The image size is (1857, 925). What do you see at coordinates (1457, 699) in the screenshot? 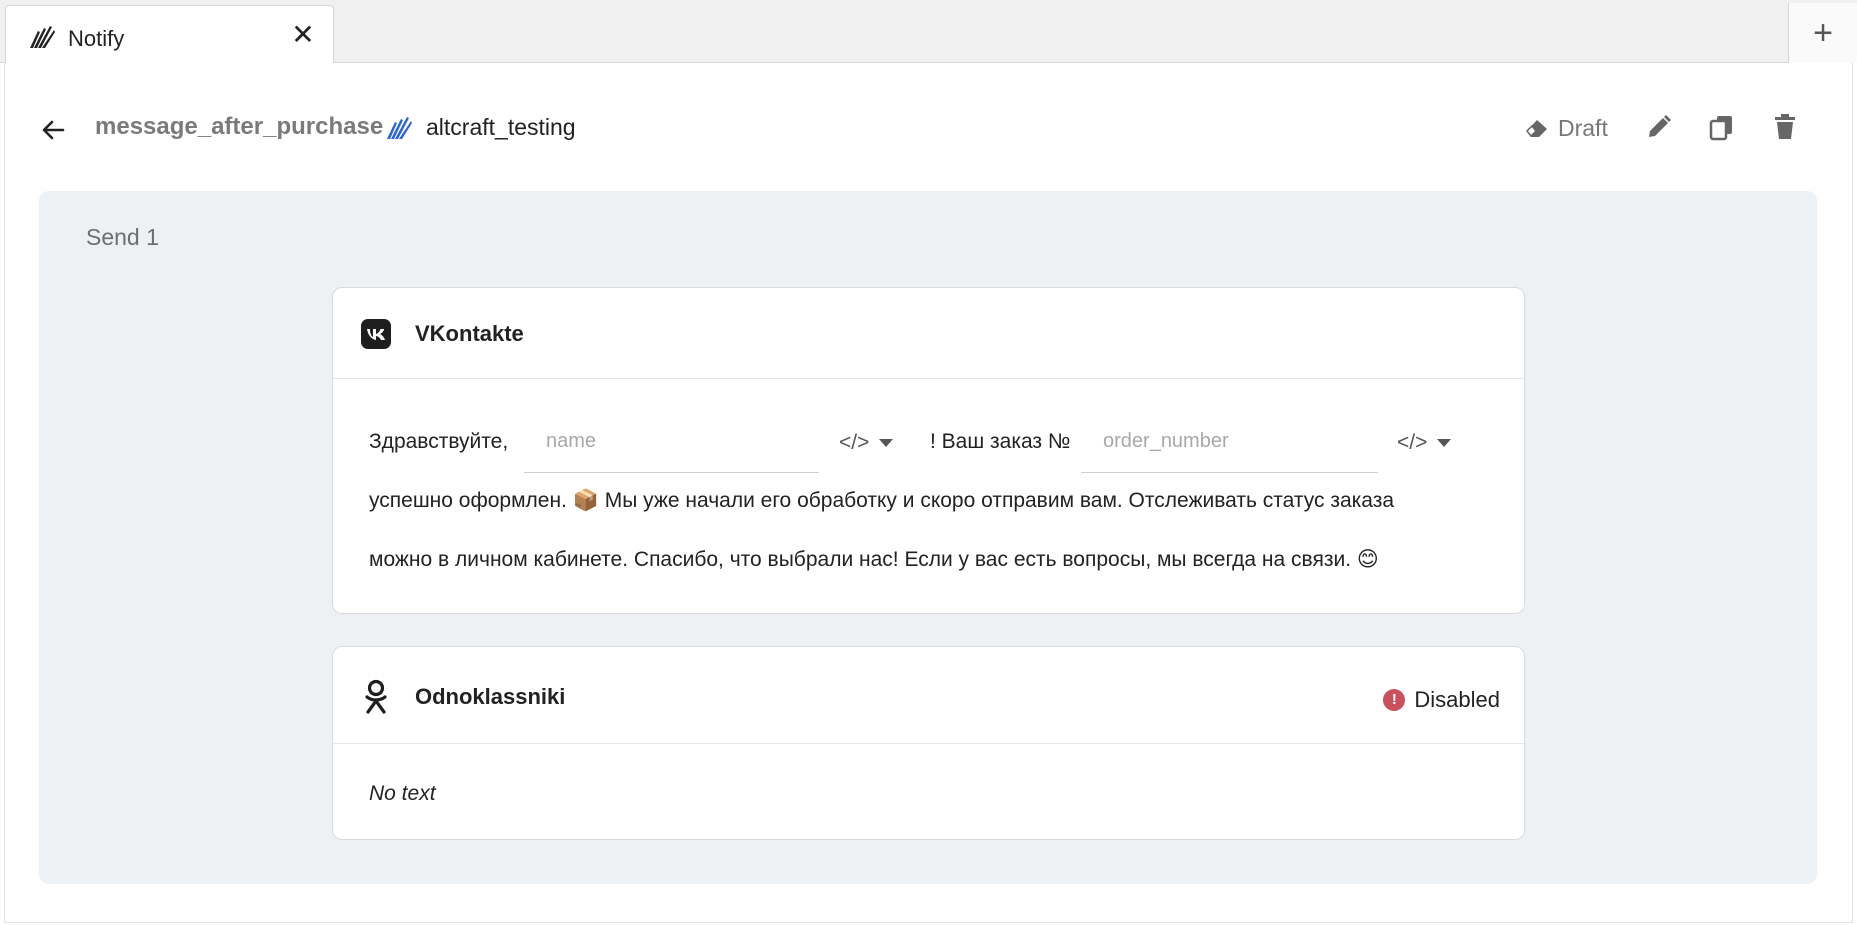
I see `disabled-label: Disabled` at bounding box center [1457, 699].